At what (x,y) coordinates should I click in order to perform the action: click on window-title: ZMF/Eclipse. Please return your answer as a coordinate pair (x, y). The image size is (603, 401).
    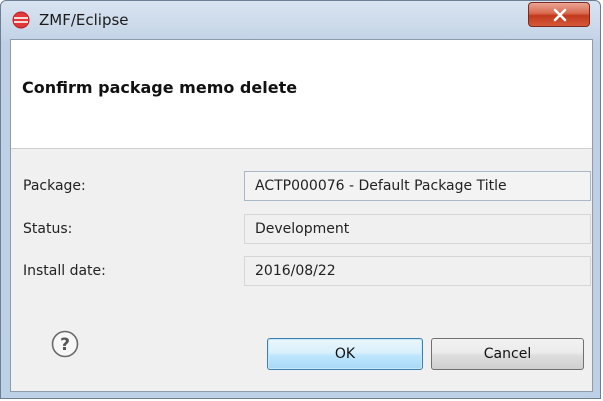
    Looking at the image, I should click on (84, 20).